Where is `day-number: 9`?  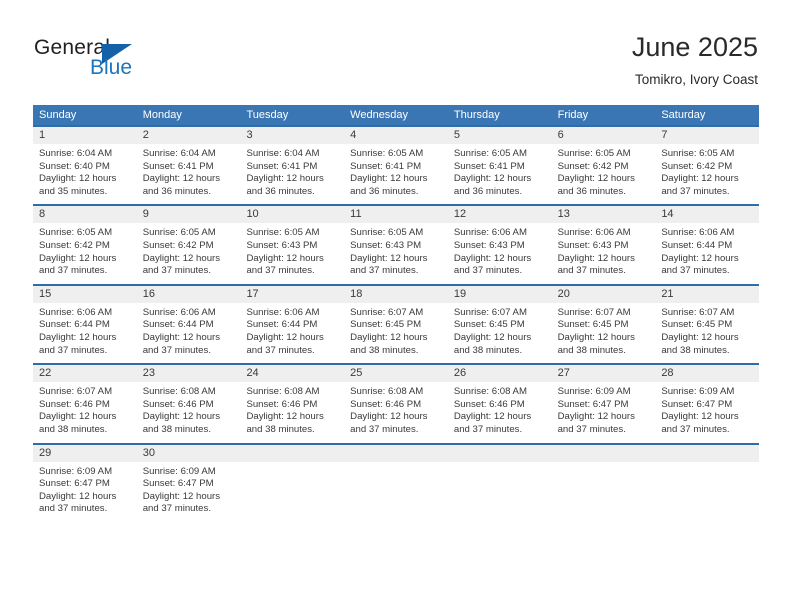
day-number: 9 is located at coordinates (189, 214).